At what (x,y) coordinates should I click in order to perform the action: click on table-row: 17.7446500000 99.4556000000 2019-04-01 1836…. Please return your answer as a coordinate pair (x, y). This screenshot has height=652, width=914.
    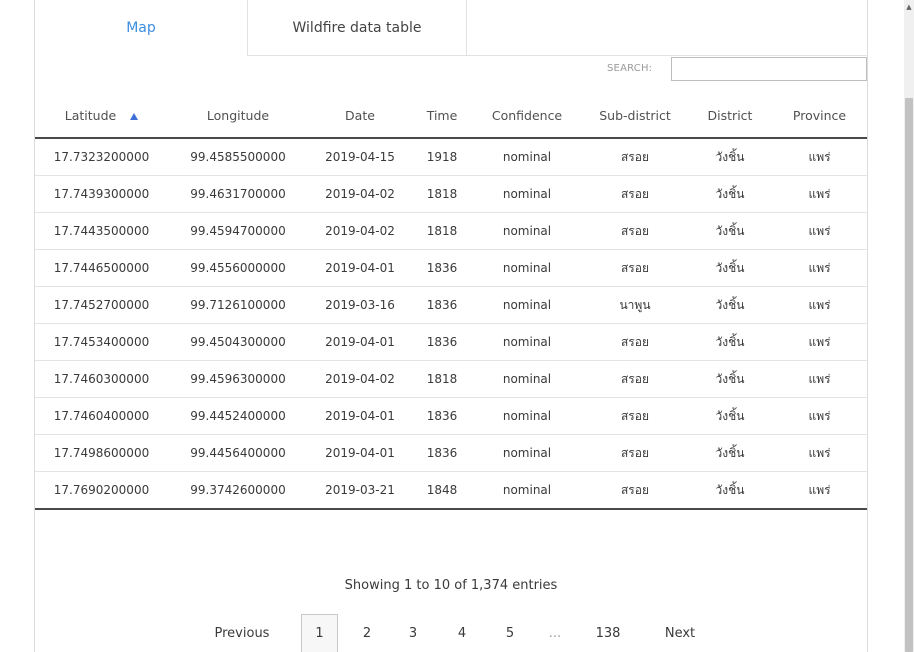
    Looking at the image, I should click on (451, 268).